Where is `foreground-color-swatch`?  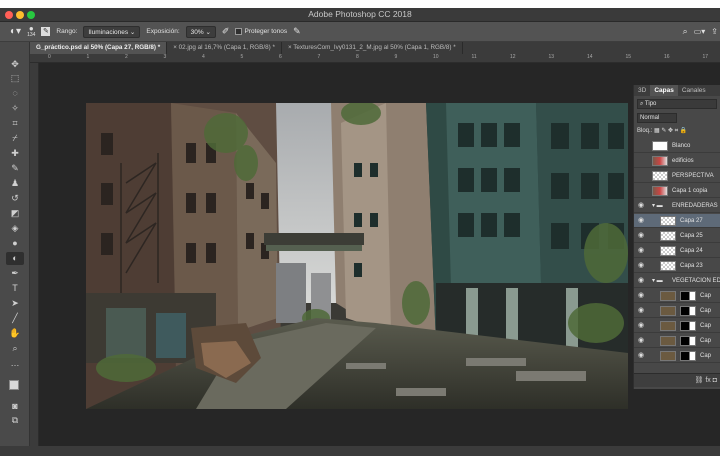 foreground-color-swatch is located at coordinates (14, 385).